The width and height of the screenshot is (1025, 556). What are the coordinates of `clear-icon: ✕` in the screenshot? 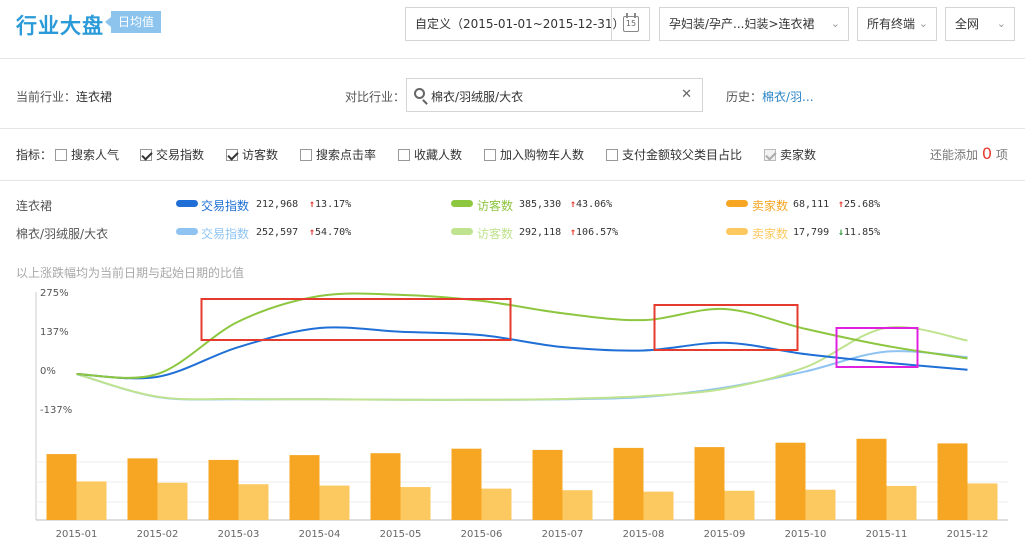 It's located at (686, 94).